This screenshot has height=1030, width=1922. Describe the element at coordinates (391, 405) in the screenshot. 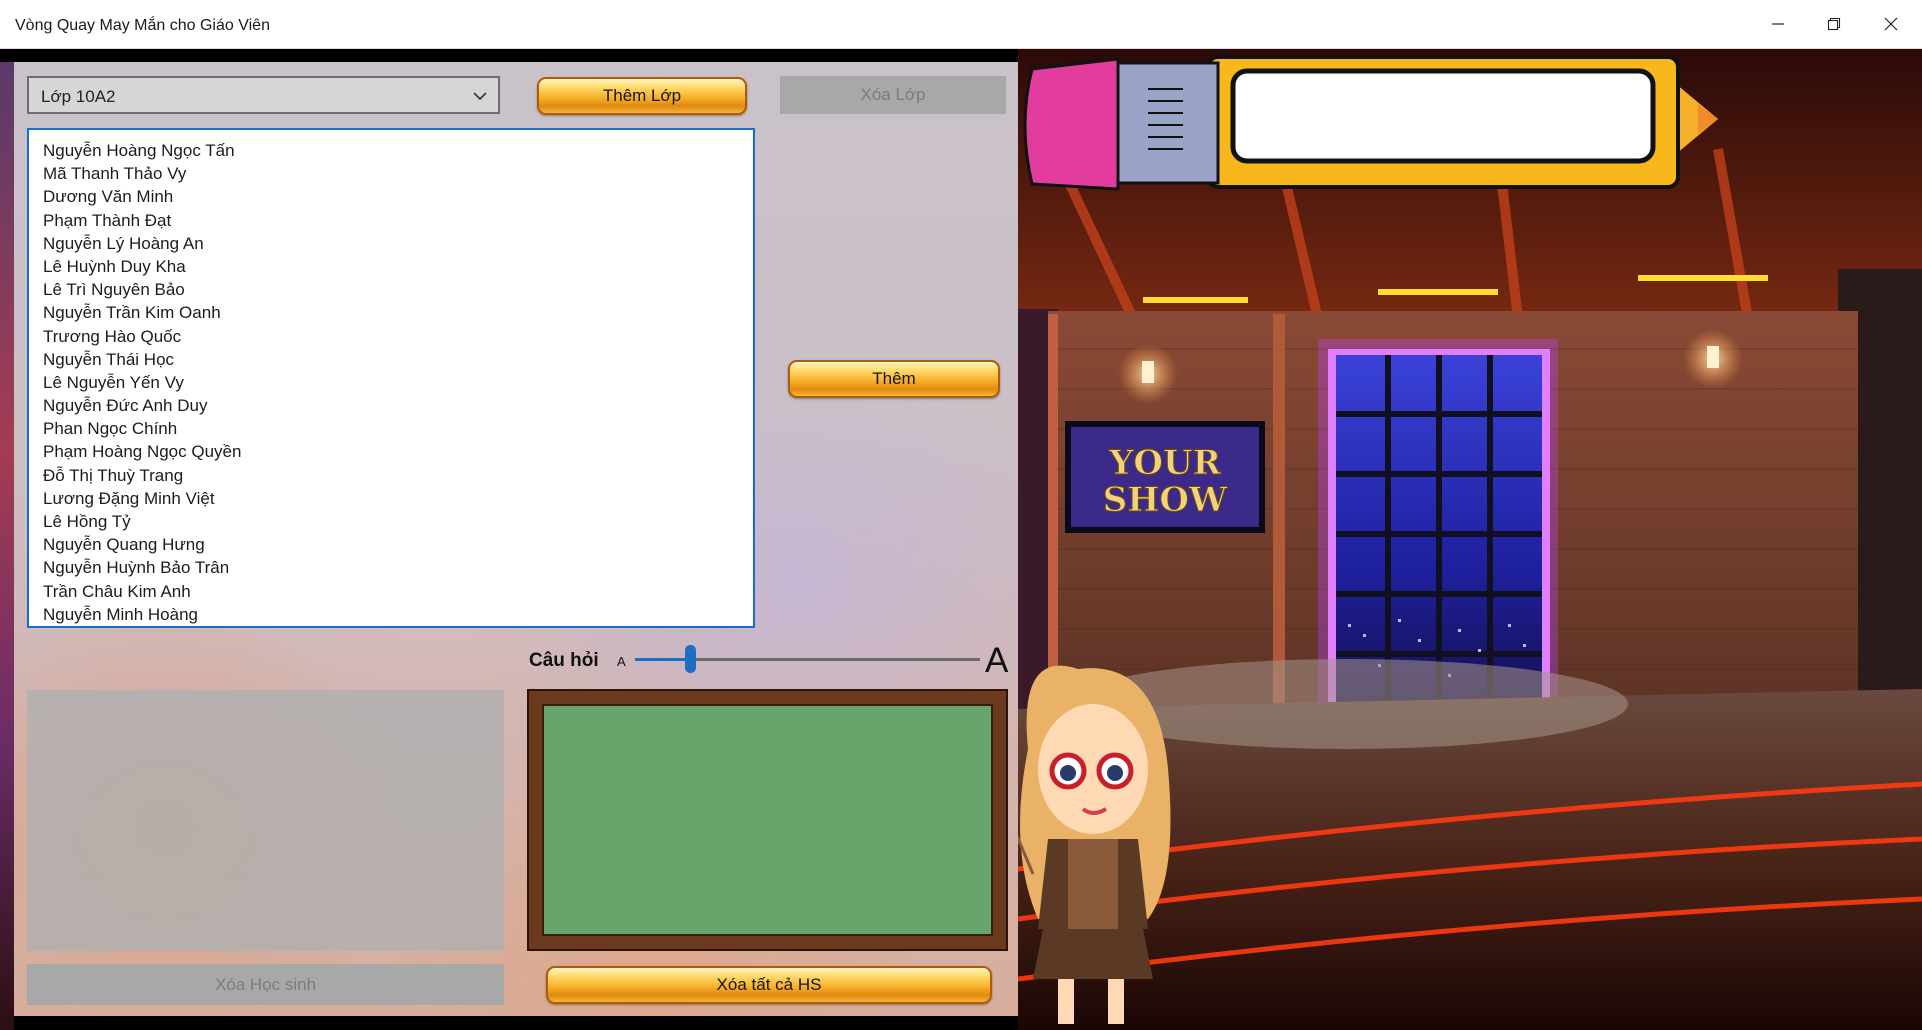

I see `student-list-item: Nguyễn Đức Anh Duy` at that location.